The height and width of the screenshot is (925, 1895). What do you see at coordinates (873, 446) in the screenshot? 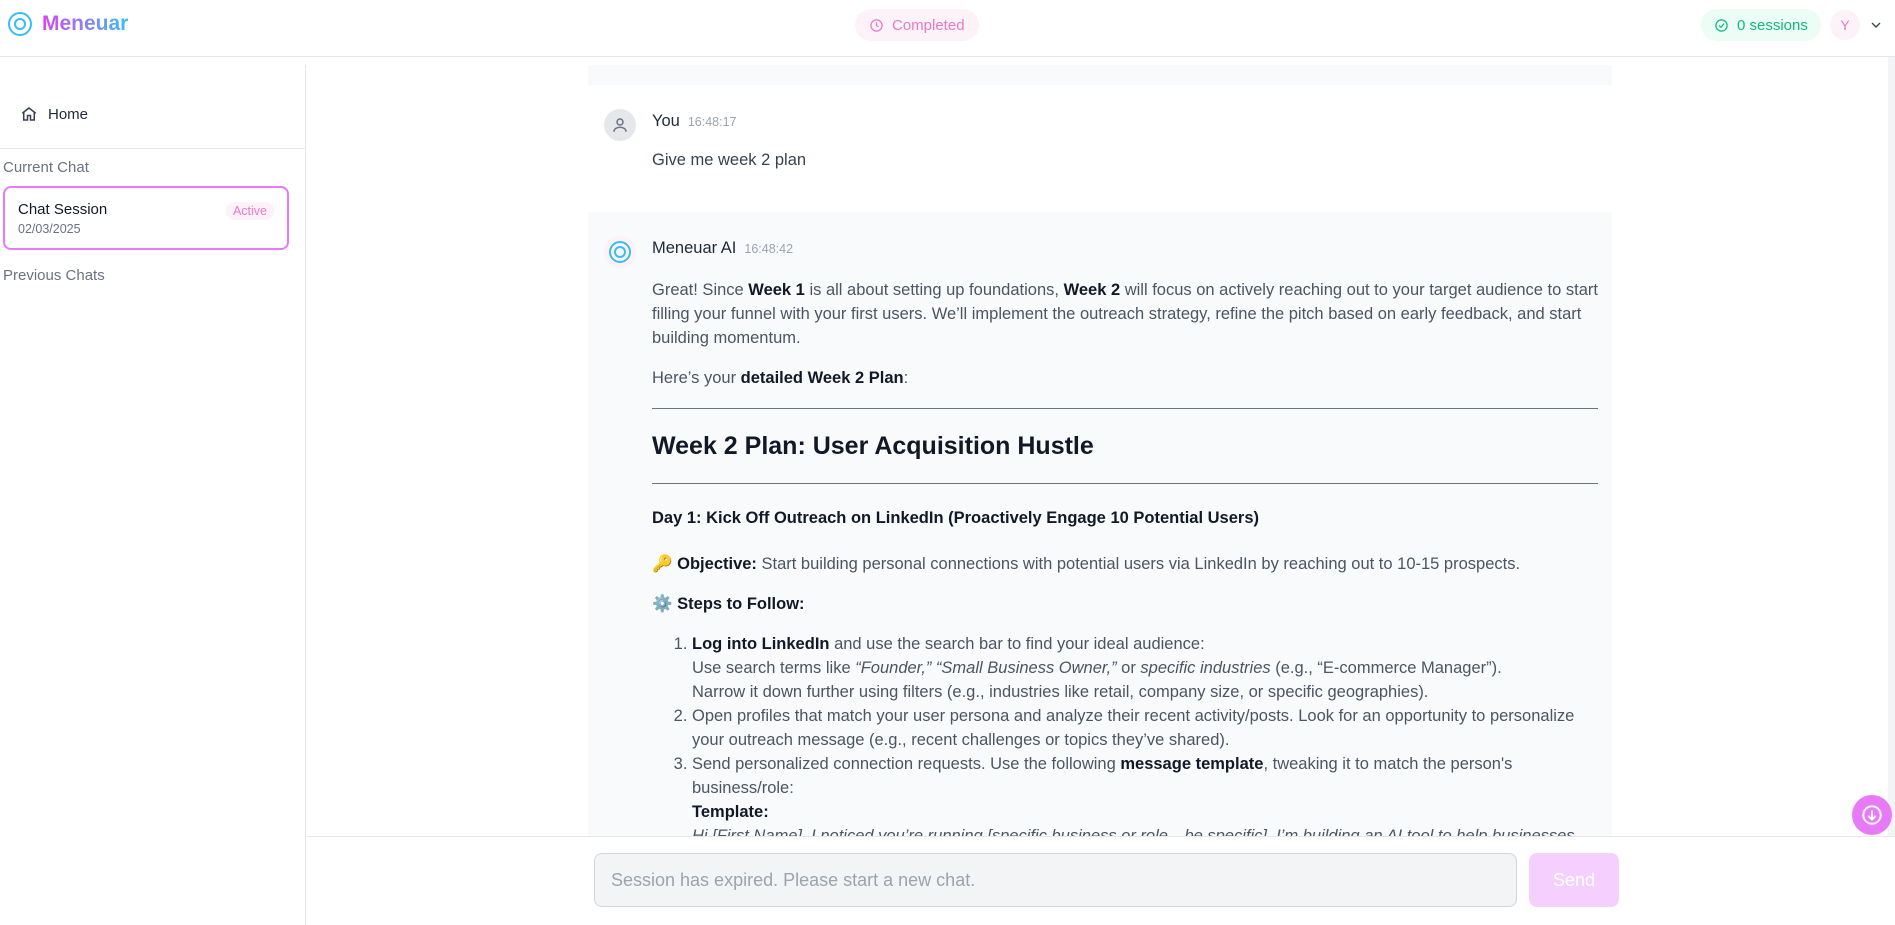
I see `plan-heading: Week 2 Plan: User Acquisition Hustle` at bounding box center [873, 446].